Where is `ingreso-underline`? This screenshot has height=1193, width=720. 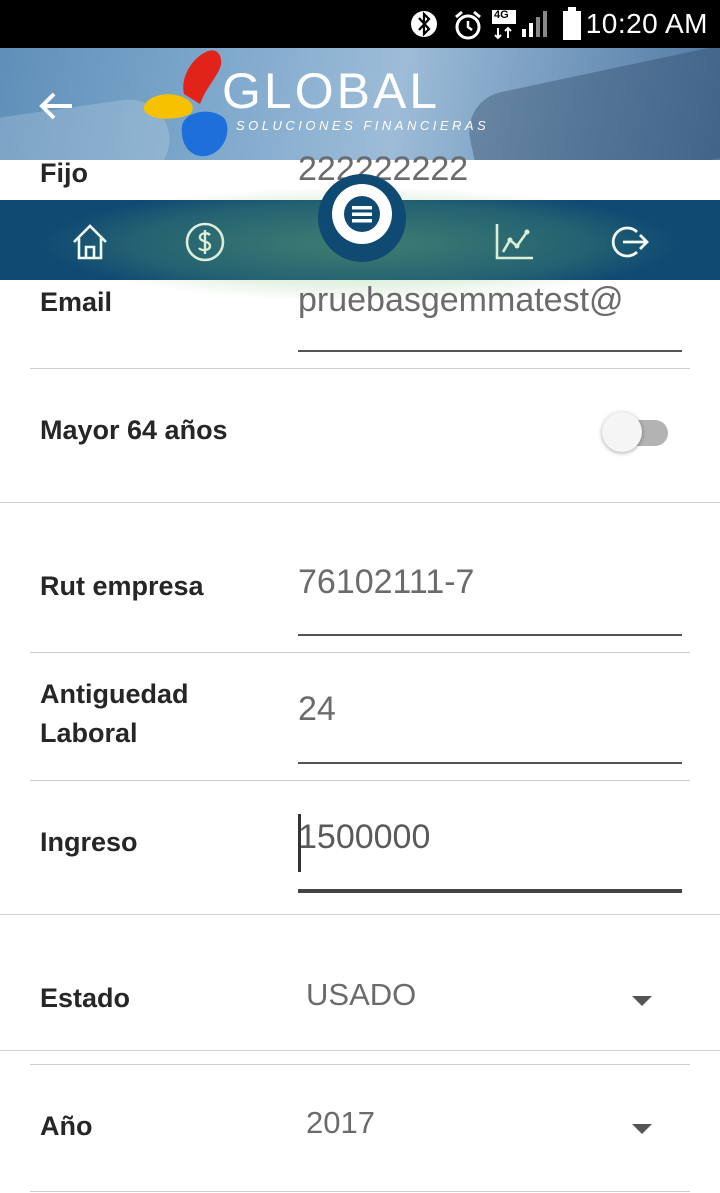
ingreso-underline is located at coordinates (490, 891).